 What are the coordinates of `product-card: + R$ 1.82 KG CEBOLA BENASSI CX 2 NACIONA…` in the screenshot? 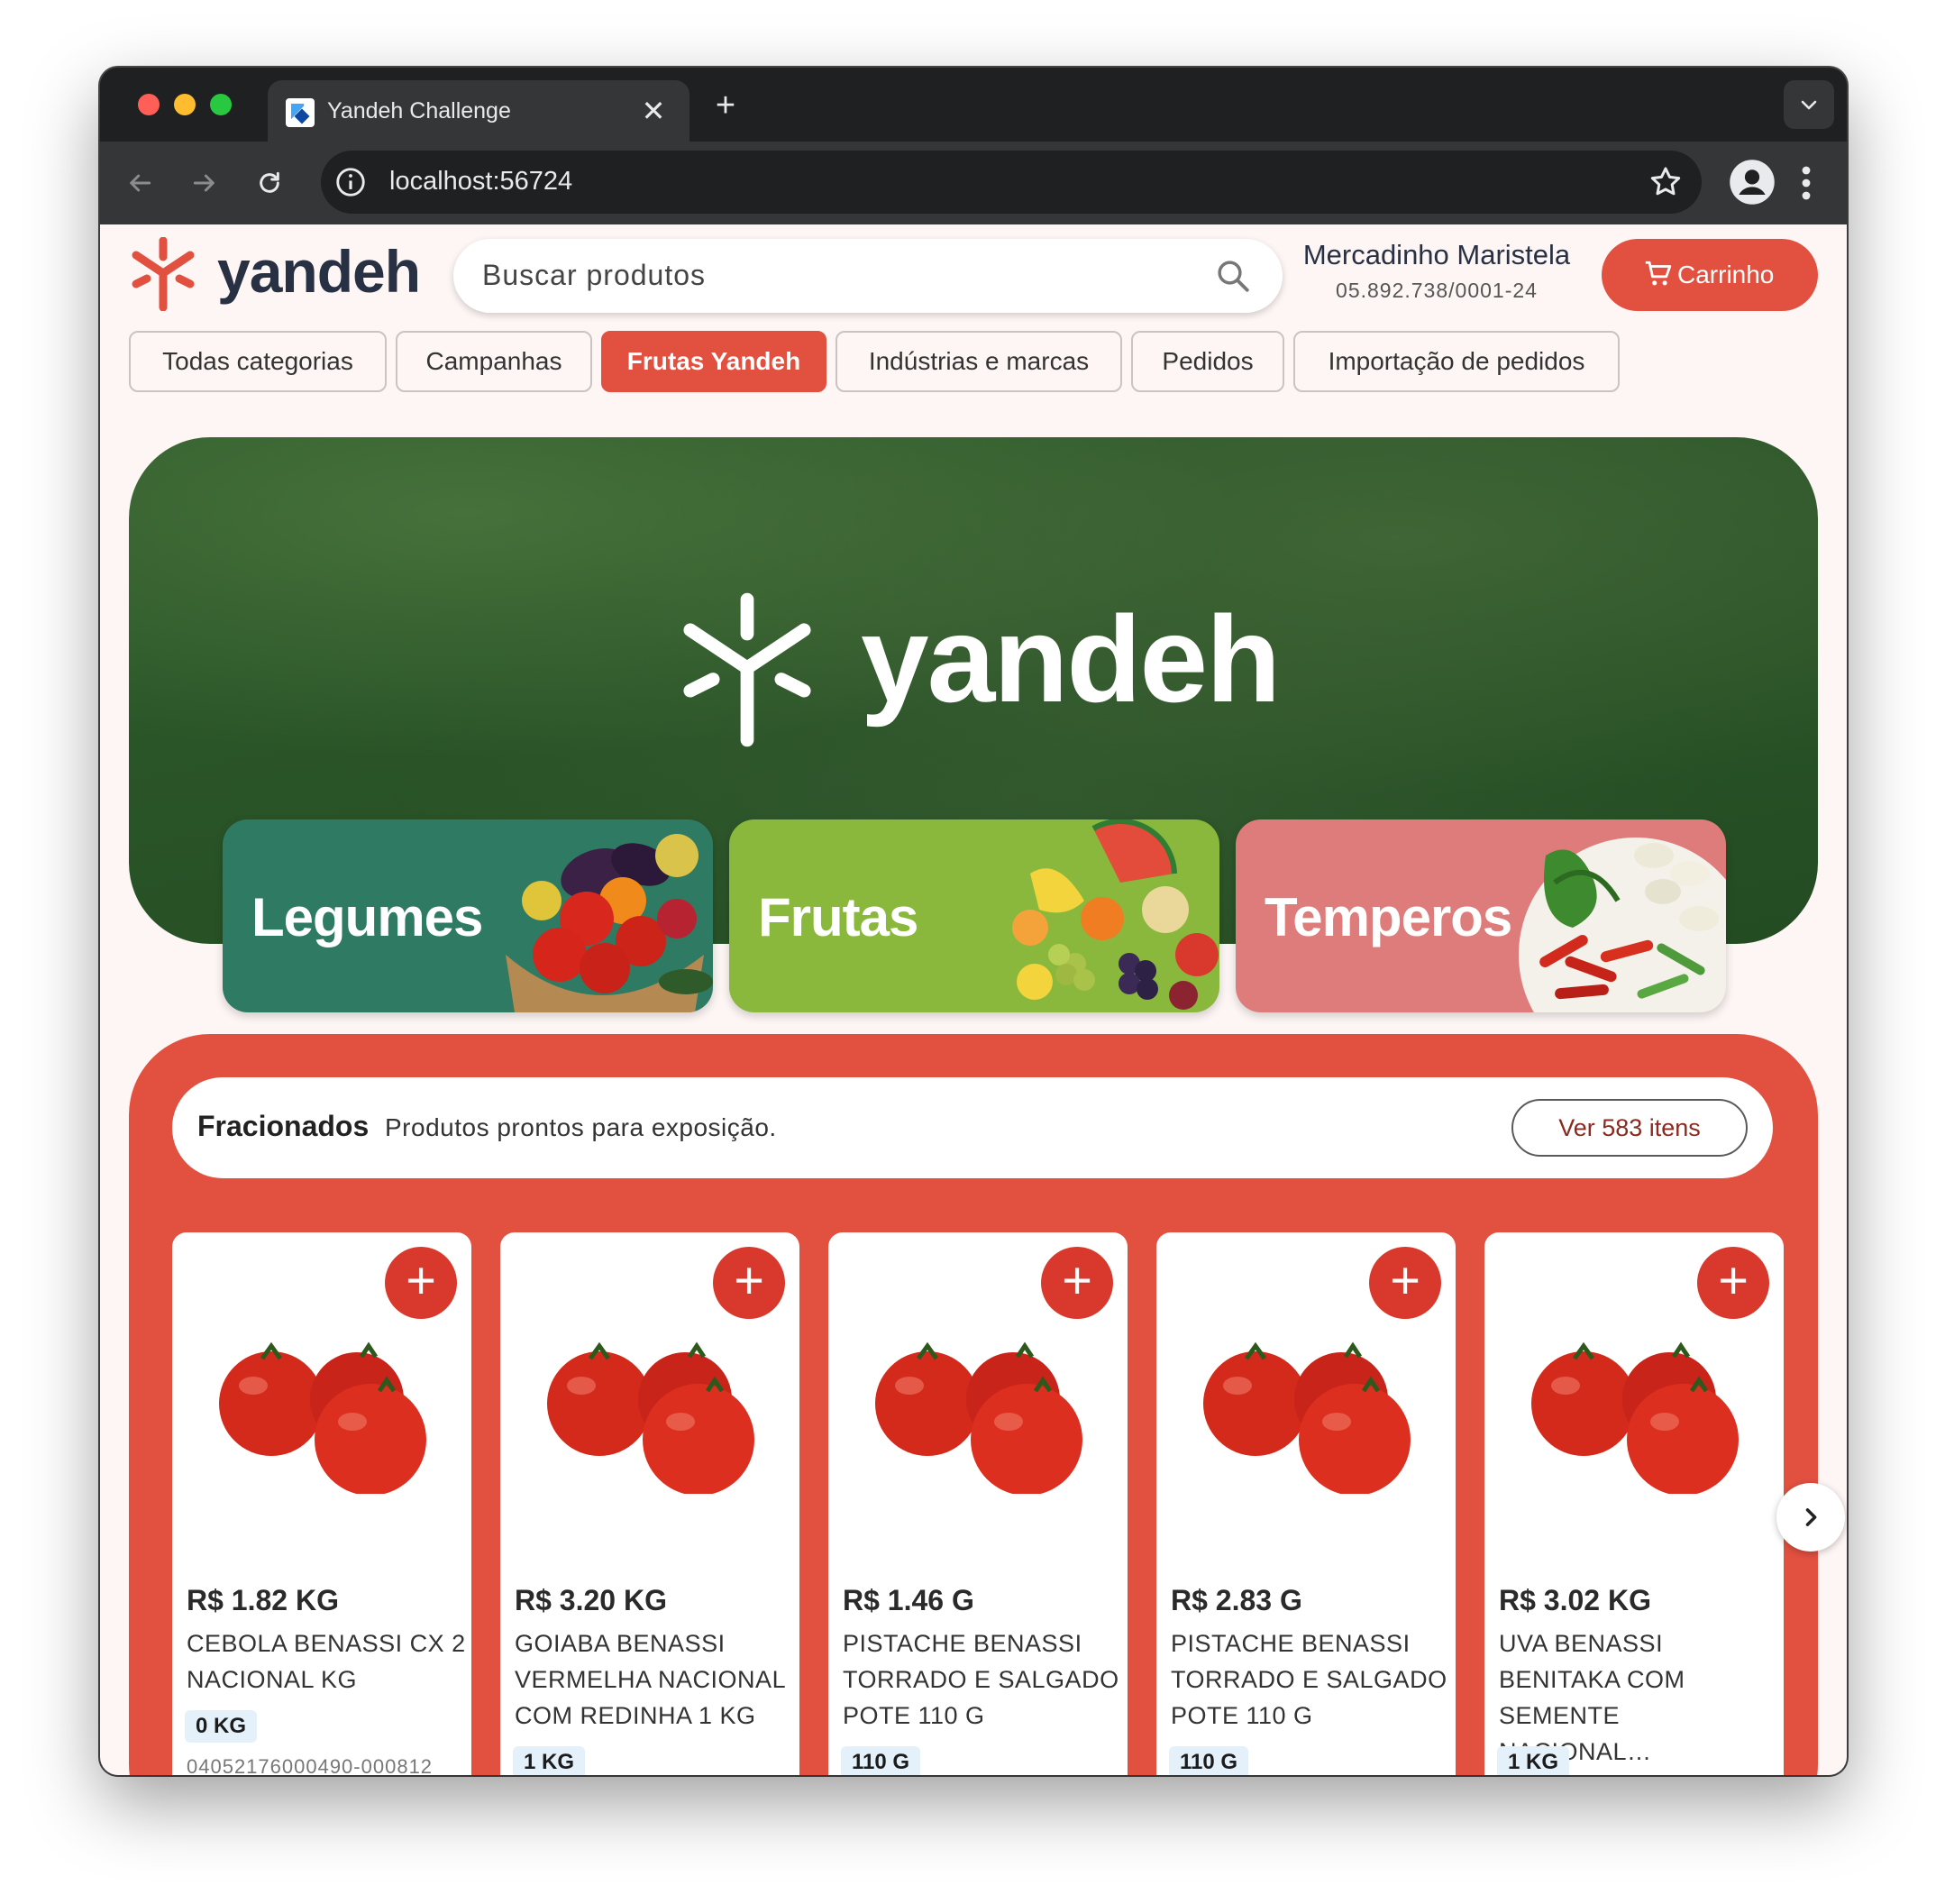 It's located at (322, 1503).